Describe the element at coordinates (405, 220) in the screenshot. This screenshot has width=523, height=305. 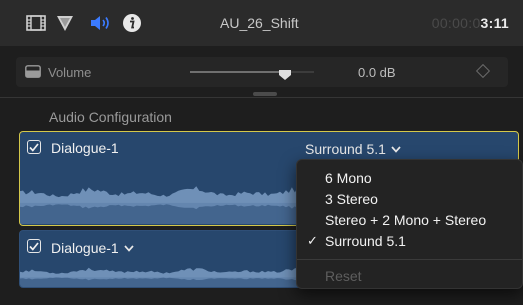
I see `menu-item-stereo-2-mono-stereo: Stereo + 2 Mono + Stereo` at that location.